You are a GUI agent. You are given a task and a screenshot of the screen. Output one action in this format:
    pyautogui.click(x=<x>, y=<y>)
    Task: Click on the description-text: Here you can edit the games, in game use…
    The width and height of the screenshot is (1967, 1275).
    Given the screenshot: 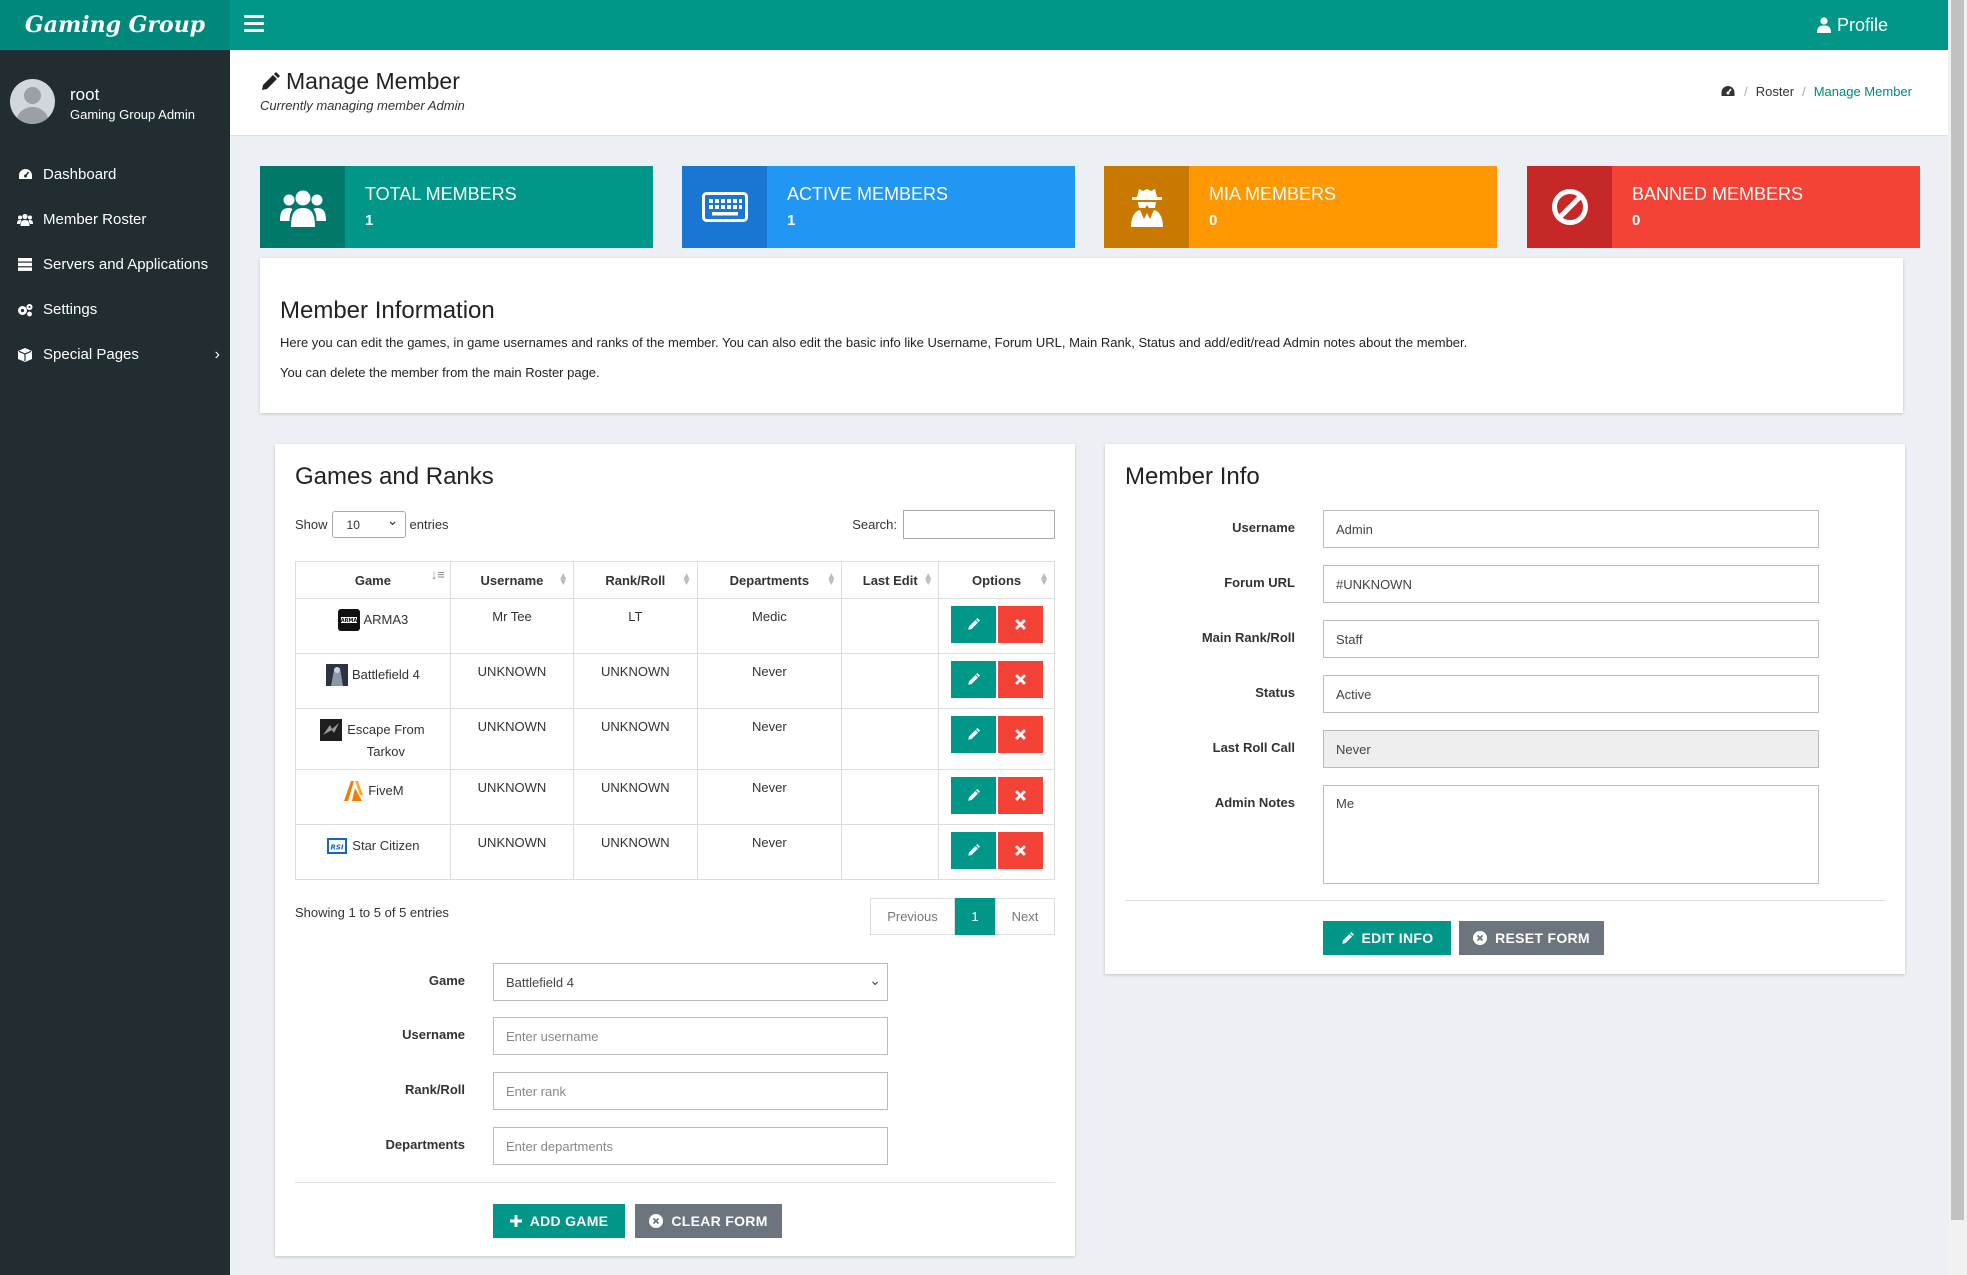 What is the action you would take?
    pyautogui.click(x=874, y=342)
    